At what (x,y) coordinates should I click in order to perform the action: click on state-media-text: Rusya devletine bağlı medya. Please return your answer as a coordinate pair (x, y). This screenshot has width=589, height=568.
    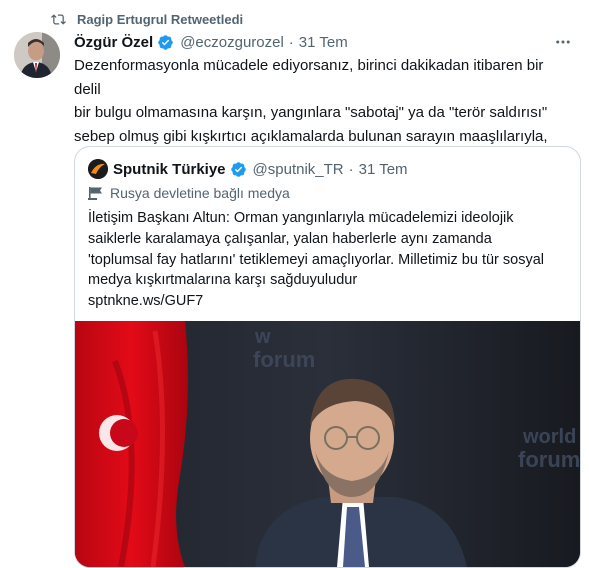
    Looking at the image, I should click on (200, 193).